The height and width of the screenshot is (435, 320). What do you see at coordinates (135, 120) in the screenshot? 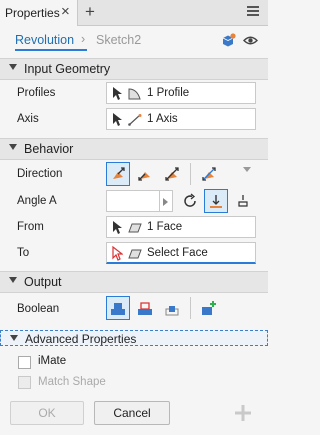
I see `axis-icon` at bounding box center [135, 120].